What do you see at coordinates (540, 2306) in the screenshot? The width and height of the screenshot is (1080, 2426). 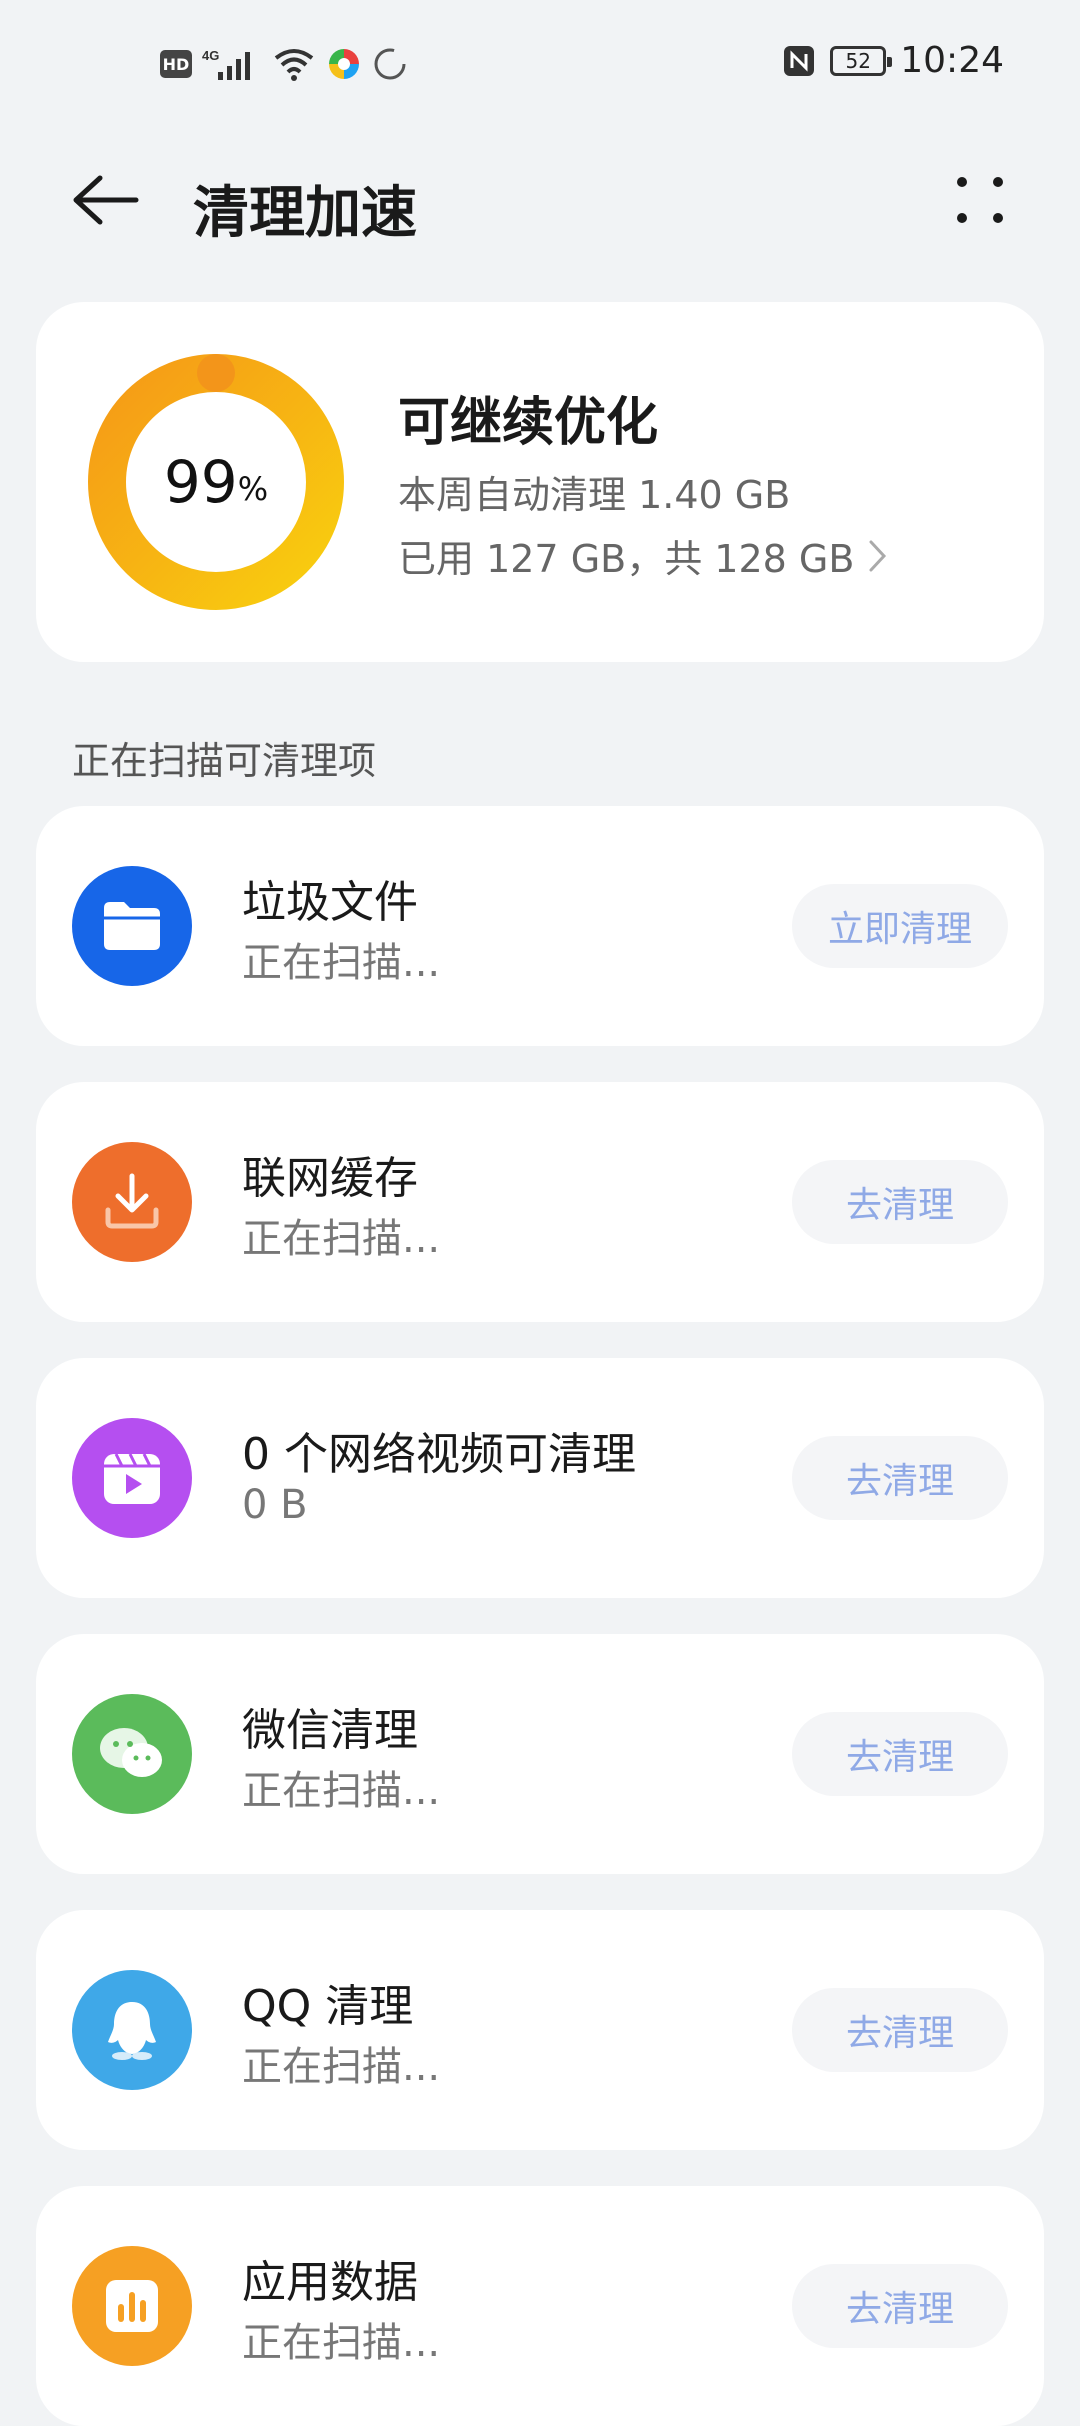 I see `list-item-app-data: 应用数据 正在扫描... 去清理` at bounding box center [540, 2306].